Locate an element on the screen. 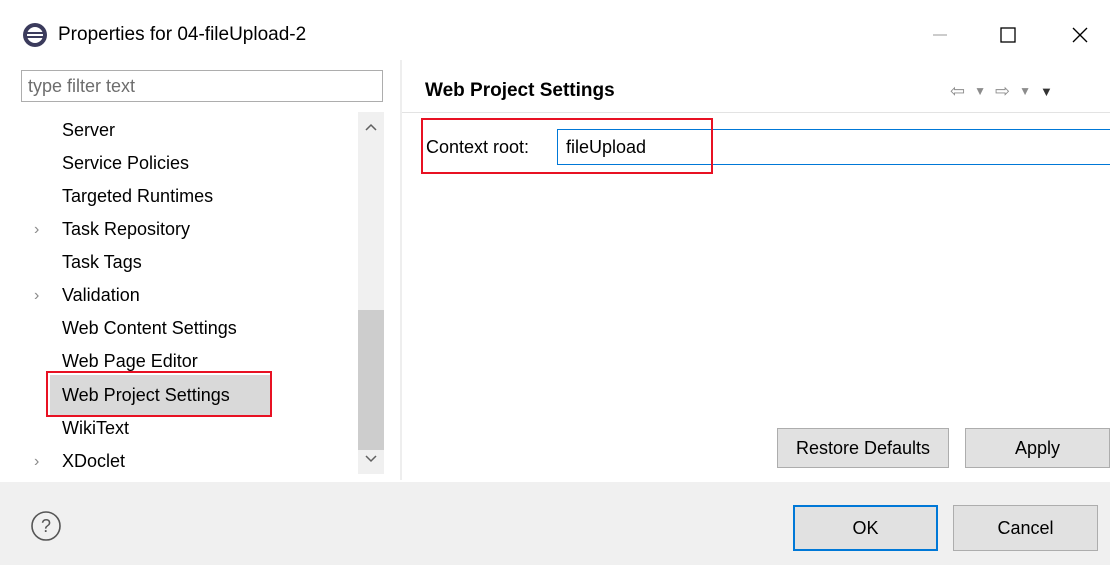 The image size is (1110, 565). tree-item-targeted-runtimes: Targeted Runtimes is located at coordinates (137, 196).